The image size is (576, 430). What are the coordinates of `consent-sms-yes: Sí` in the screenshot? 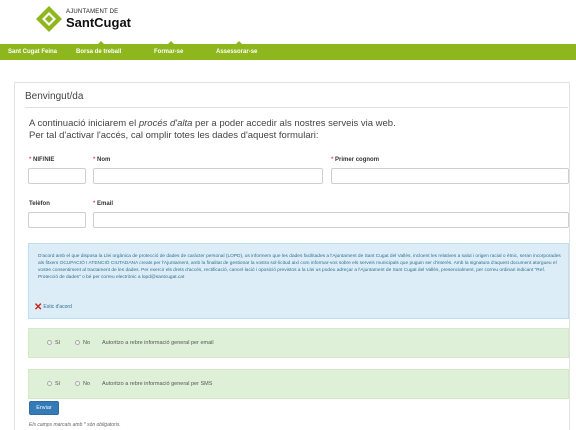 It's located at (53, 384).